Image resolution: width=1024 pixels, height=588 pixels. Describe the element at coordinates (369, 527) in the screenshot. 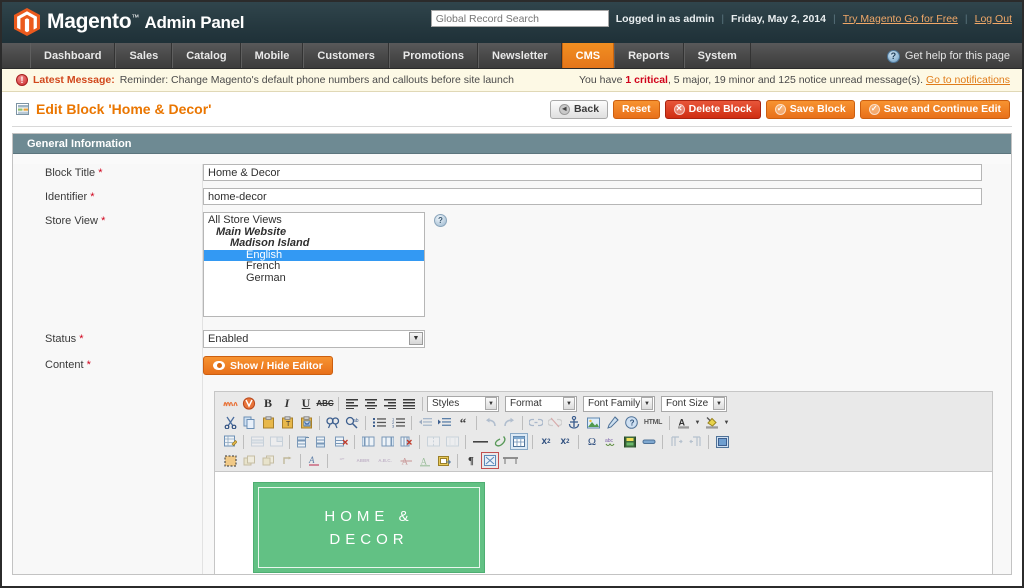

I see `home-decor-content-block: HOME & DECOR` at that location.